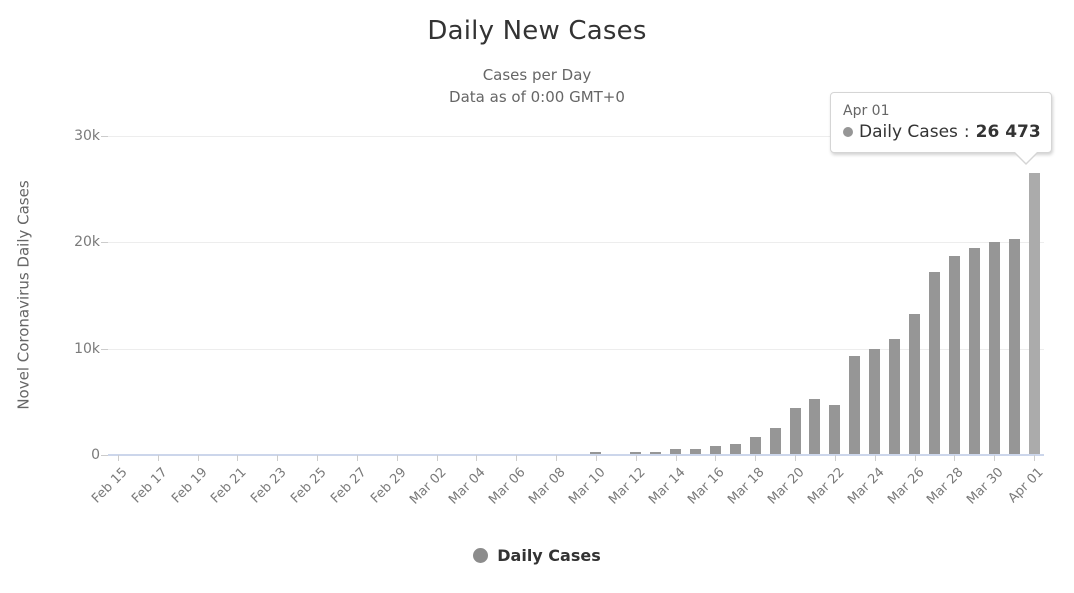  I want to click on tooltip-marker-icon, so click(848, 132).